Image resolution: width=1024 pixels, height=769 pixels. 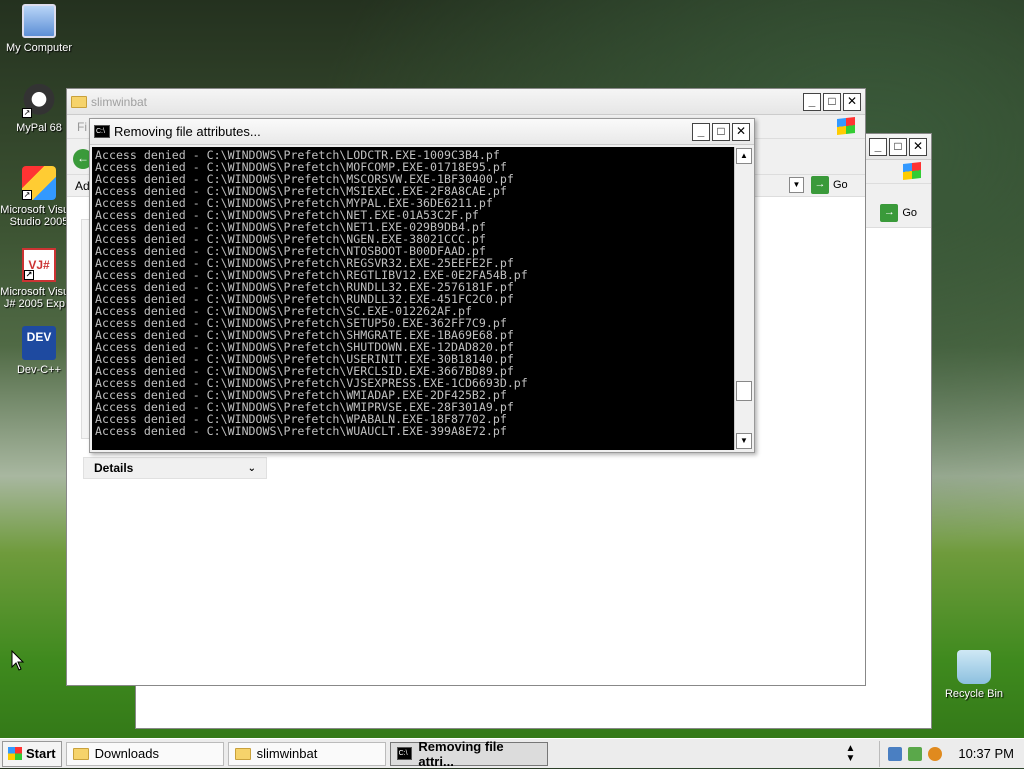 What do you see at coordinates (744, 441) in the screenshot?
I see `scroll-down-button: ▼` at bounding box center [744, 441].